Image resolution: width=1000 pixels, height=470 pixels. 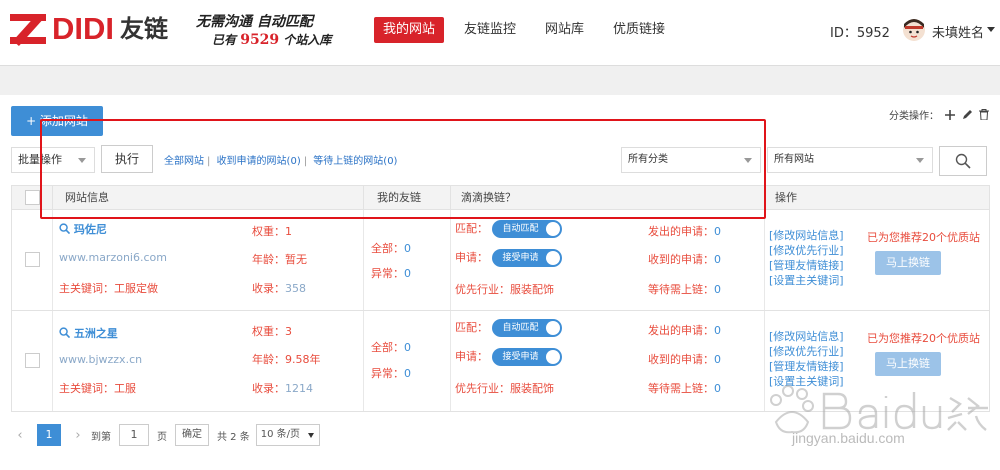 What do you see at coordinates (113, 257) in the screenshot?
I see `site-url: www.marzoni6.com` at bounding box center [113, 257].